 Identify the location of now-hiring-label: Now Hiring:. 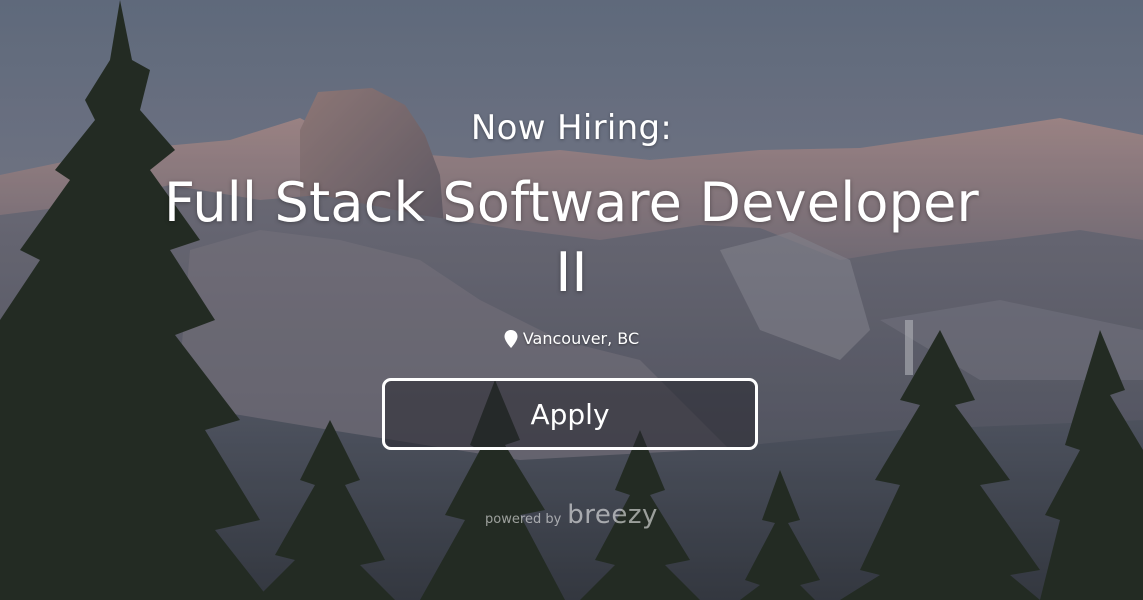
(571, 128).